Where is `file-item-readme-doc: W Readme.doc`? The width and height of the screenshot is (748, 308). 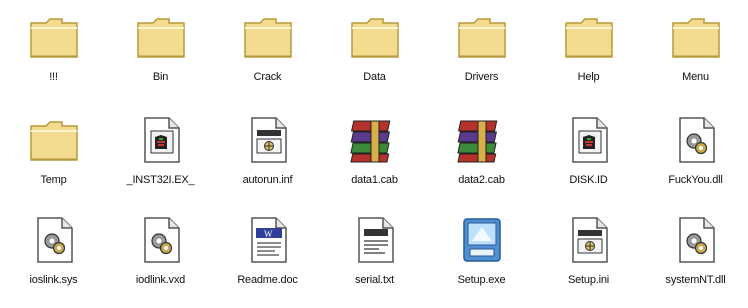 file-item-readme-doc: W Readme.doc is located at coordinates (267, 255).